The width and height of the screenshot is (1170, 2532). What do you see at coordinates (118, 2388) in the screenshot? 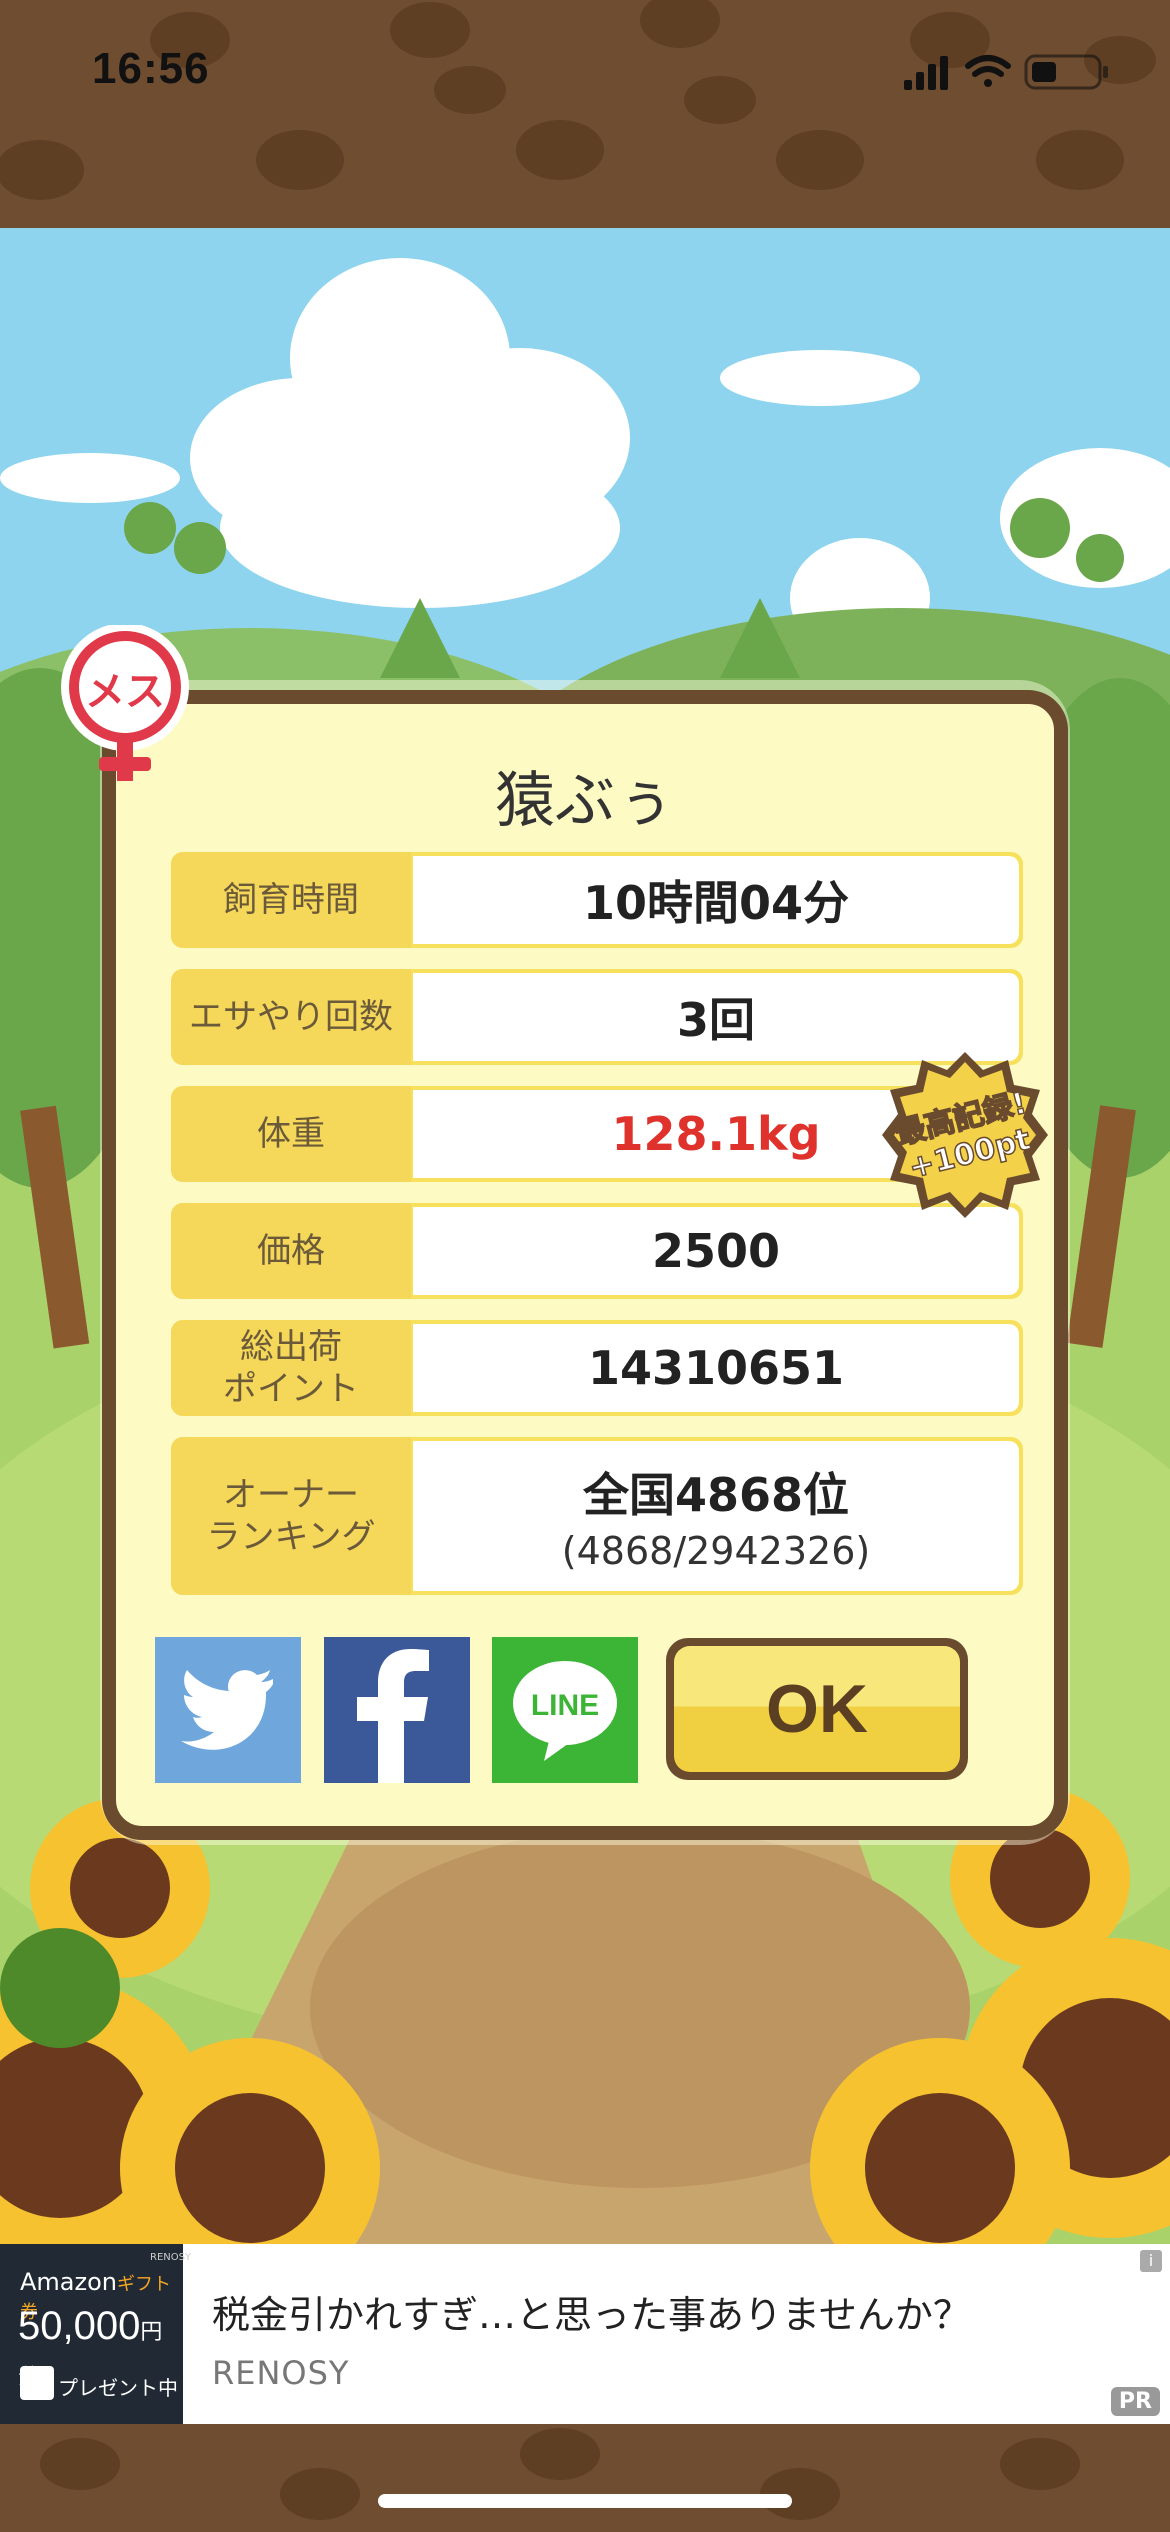
I see `ad-present: プレゼント中` at bounding box center [118, 2388].